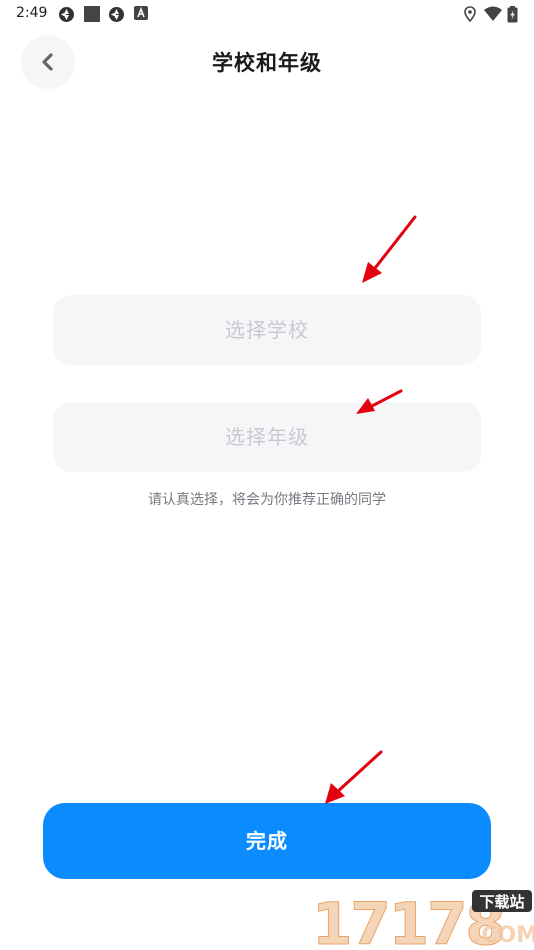  What do you see at coordinates (267, 500) in the screenshot?
I see `hint-text: 请认真选择，将会为你推荐正确的同学` at bounding box center [267, 500].